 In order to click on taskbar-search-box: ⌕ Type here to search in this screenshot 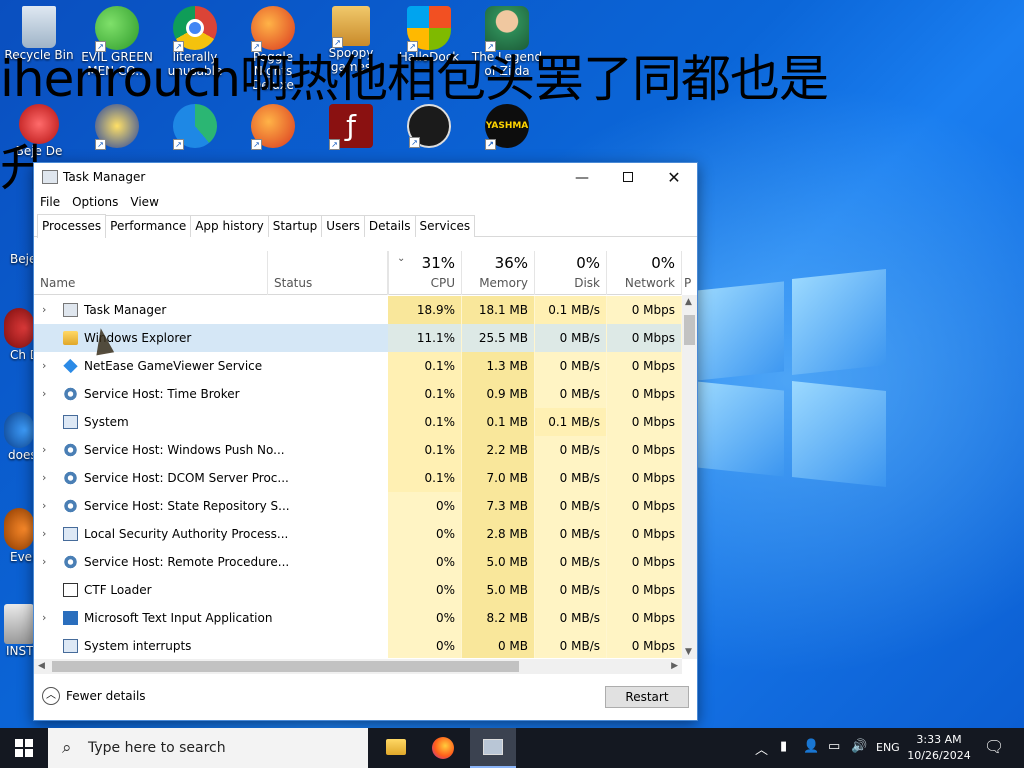, I will do `click(208, 748)`.